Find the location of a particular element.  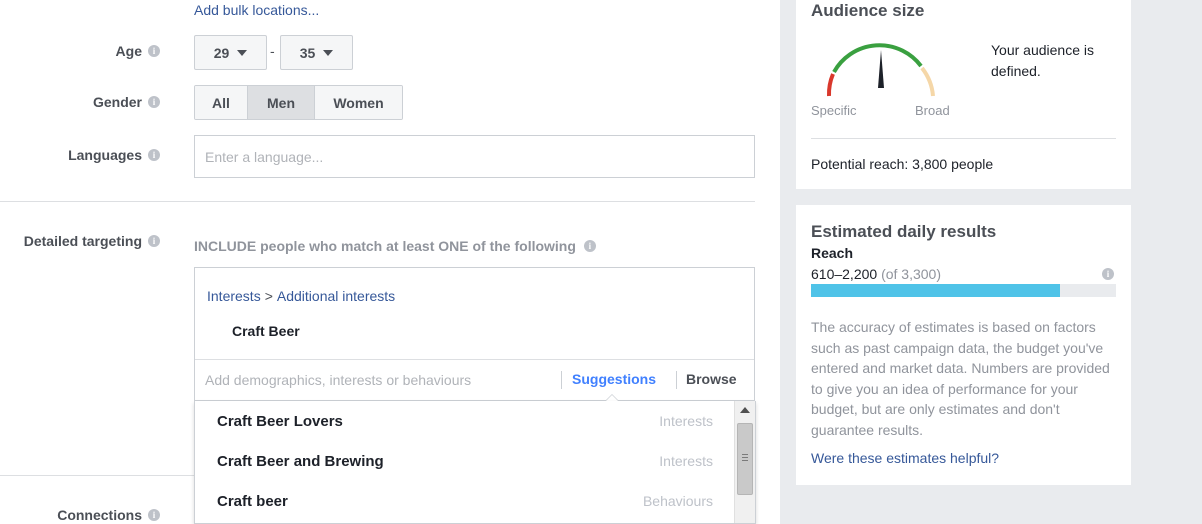

gender-women-button: Women is located at coordinates (358, 102).